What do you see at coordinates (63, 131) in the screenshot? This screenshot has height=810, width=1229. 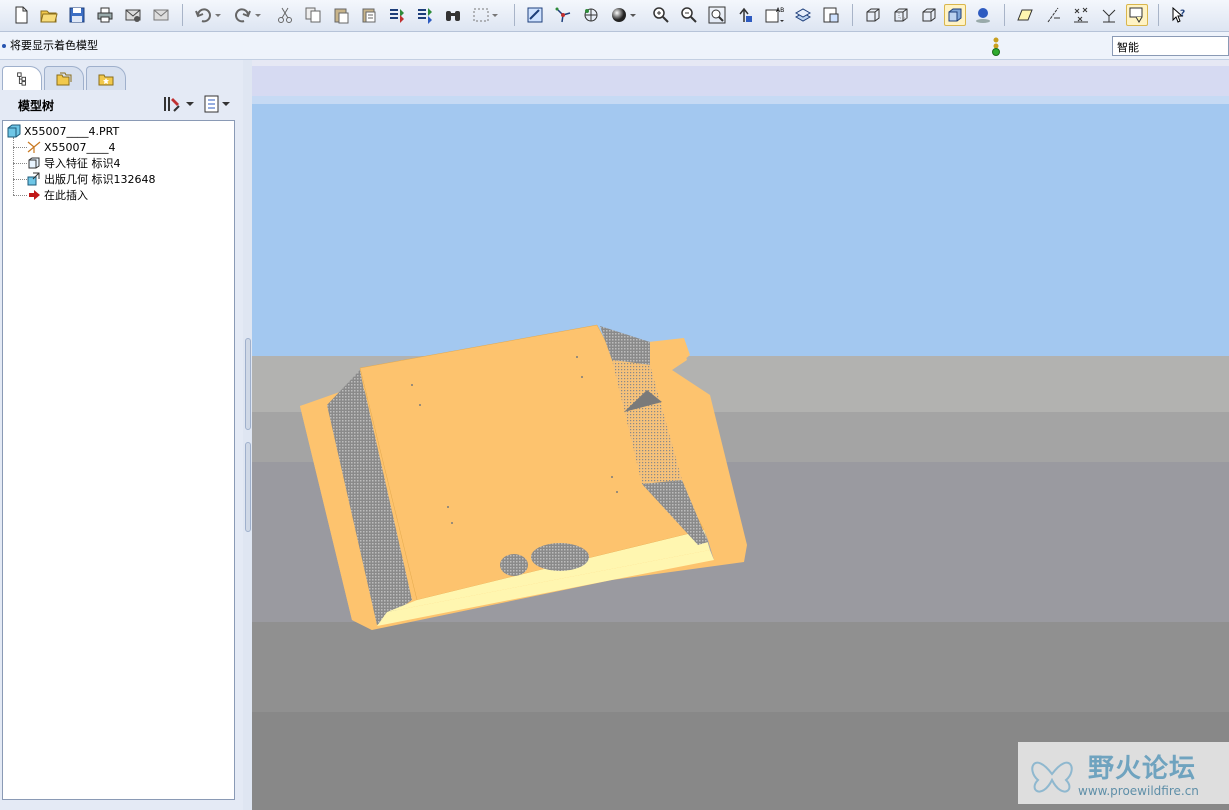 I see `tree-item-part: X55007____4.PRT` at bounding box center [63, 131].